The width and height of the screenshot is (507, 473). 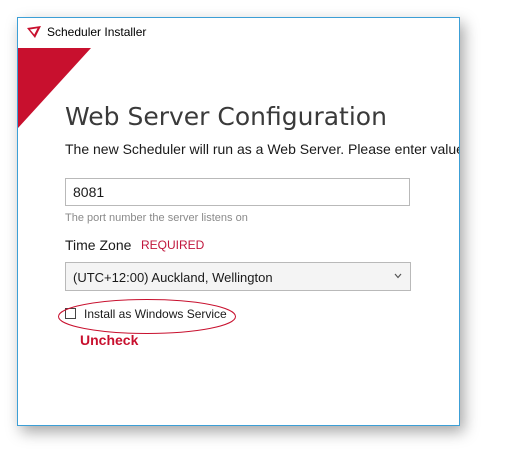 I want to click on annotation-uncheck: Uncheck, so click(x=109, y=340).